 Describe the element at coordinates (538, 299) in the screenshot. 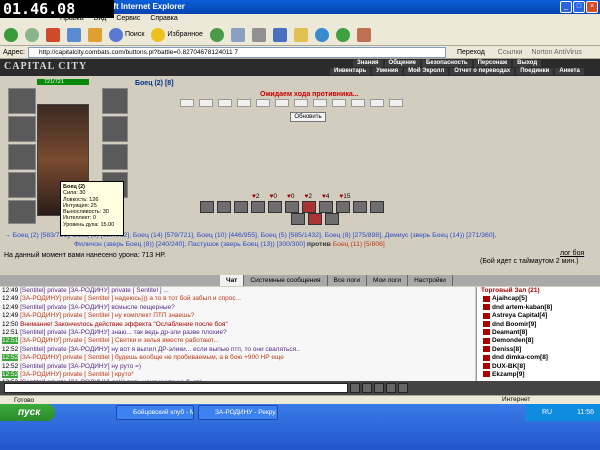

I see `user-item: Ajaihcap[5]` at that location.